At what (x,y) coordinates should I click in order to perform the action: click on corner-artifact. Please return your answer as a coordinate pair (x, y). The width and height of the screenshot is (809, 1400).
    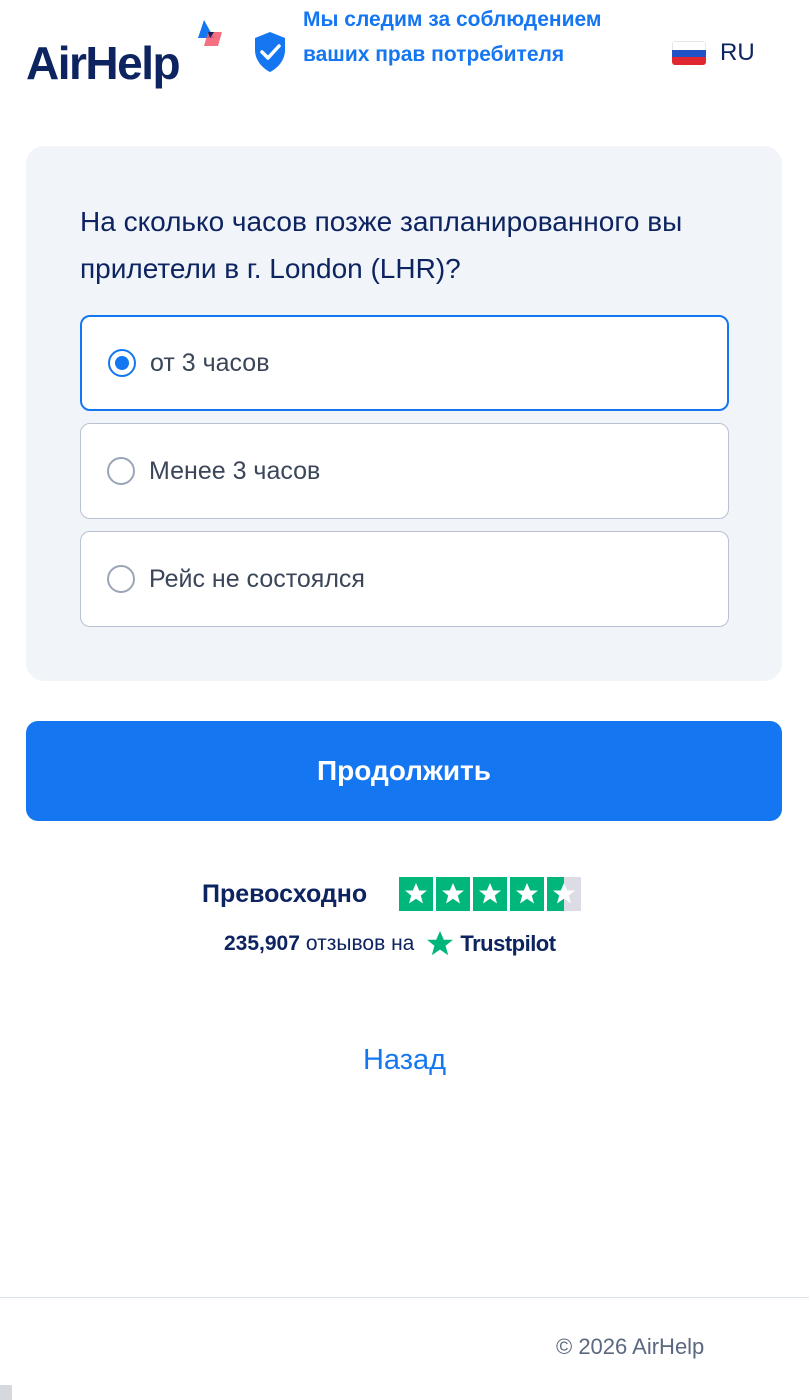
    Looking at the image, I should click on (6, 1392).